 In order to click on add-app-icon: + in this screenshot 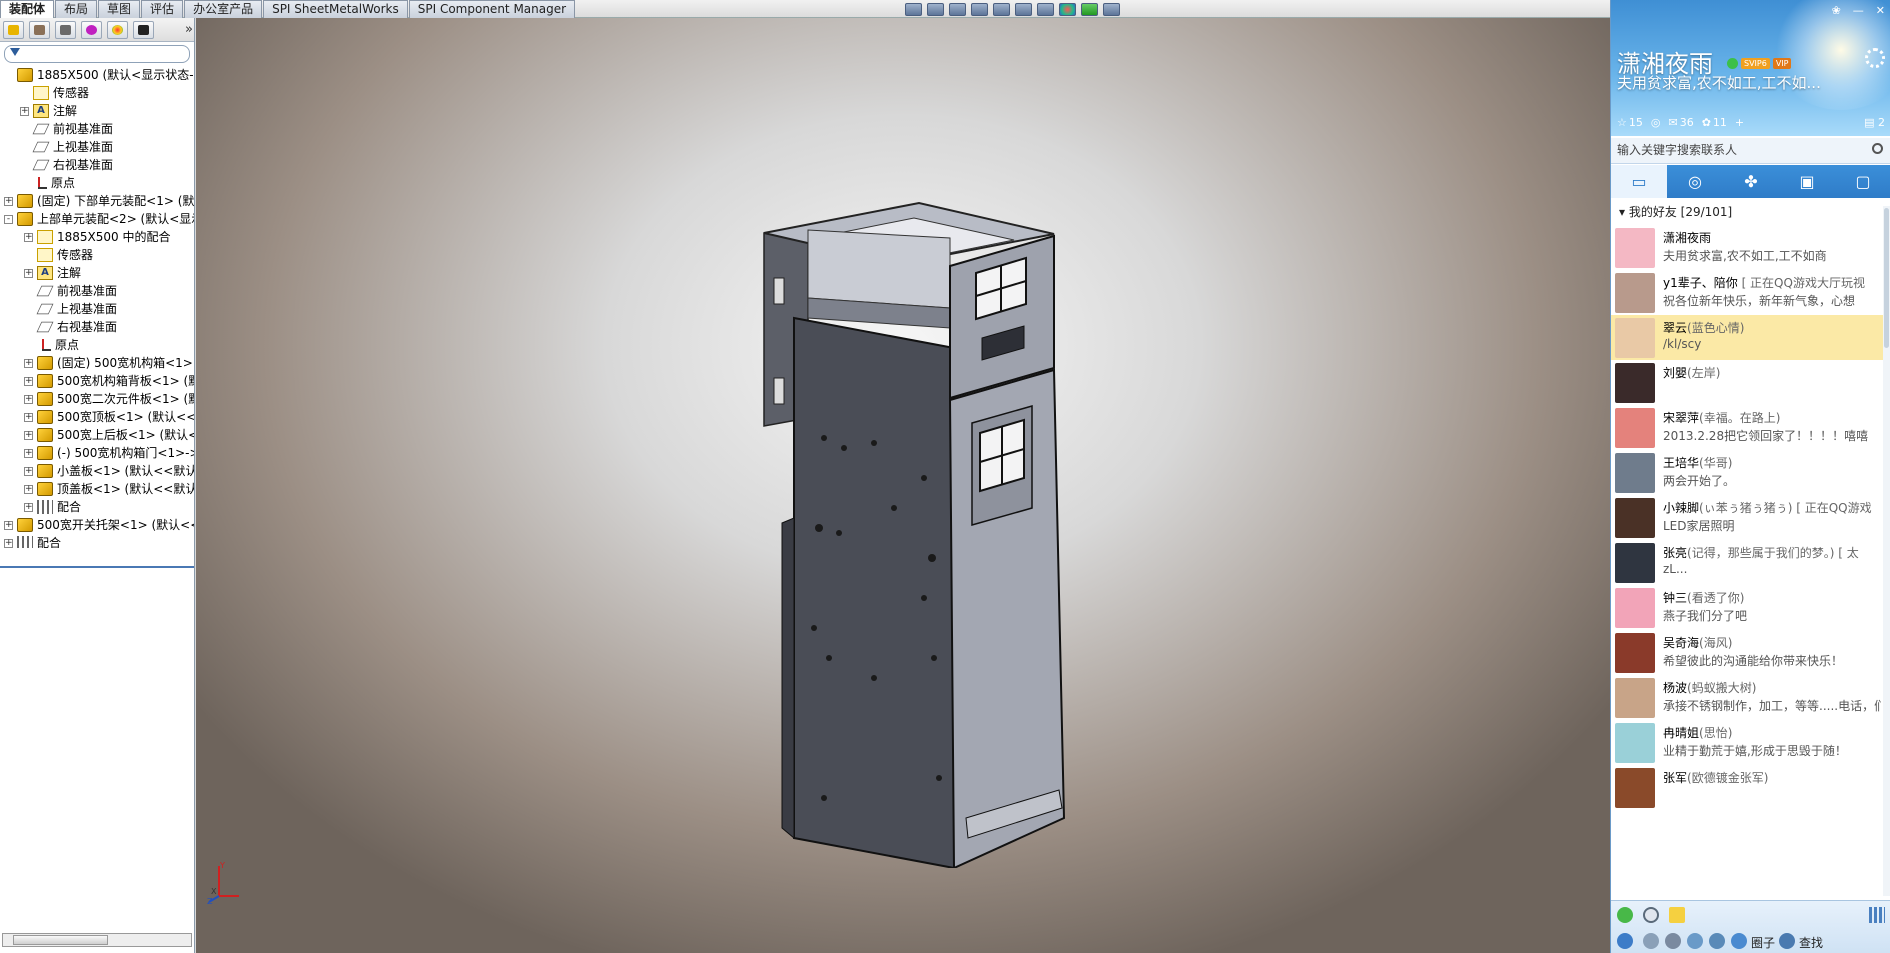, I will do `click(1739, 122)`.